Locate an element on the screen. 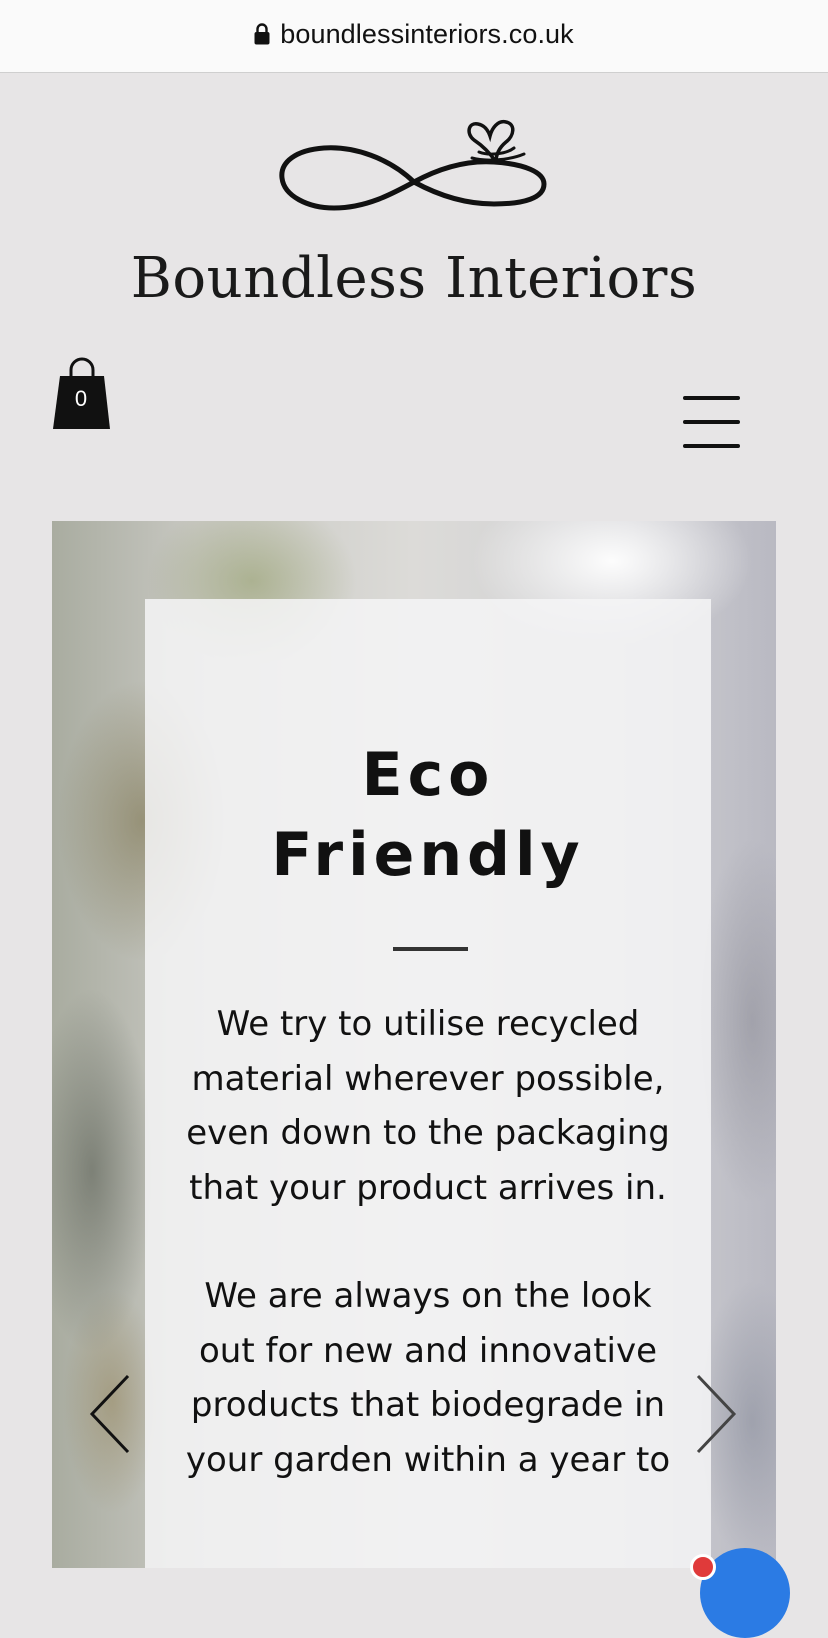  site-logo is located at coordinates (414, 166).